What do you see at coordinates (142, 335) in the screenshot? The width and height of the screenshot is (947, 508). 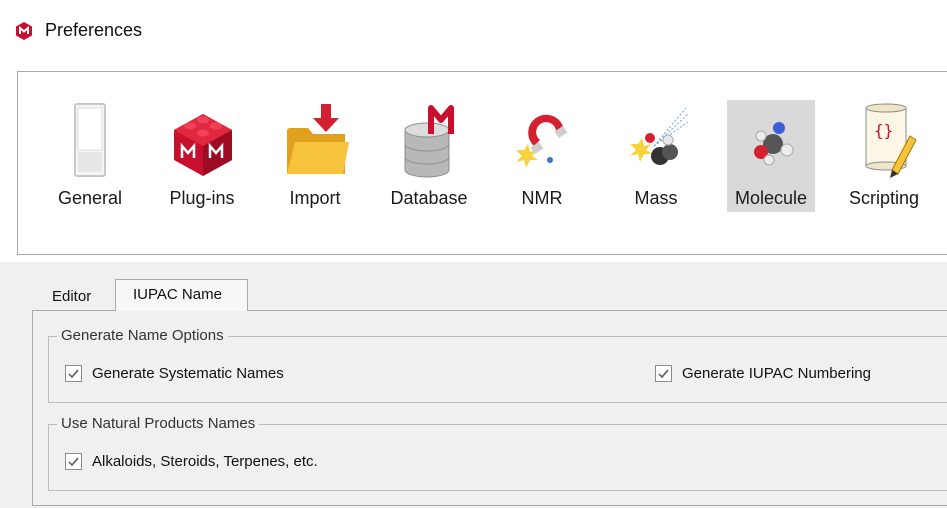 I see `group-title: Generate Name Options` at bounding box center [142, 335].